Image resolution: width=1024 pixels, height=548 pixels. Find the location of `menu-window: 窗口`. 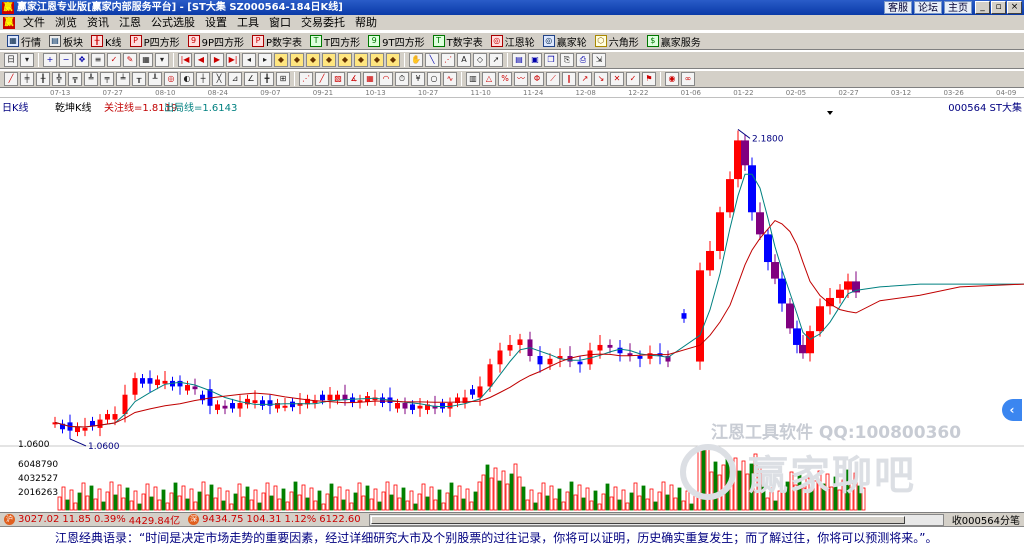

menu-window: 窗口 is located at coordinates (280, 23).